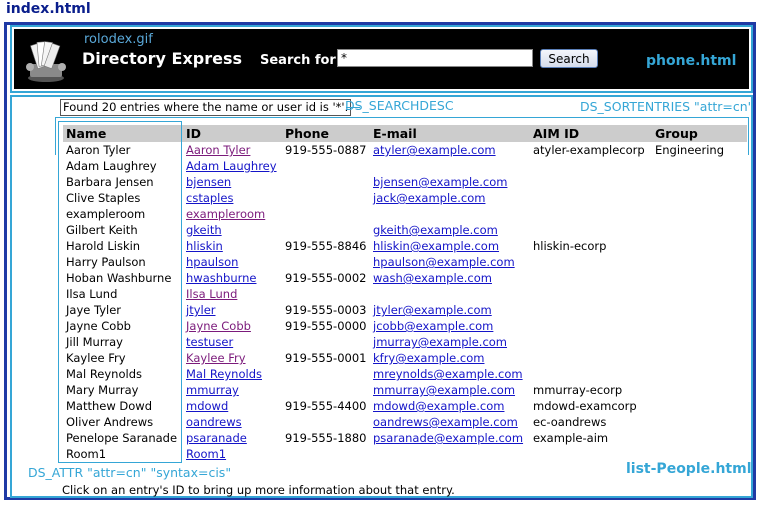 This screenshot has width=764, height=508. Describe the element at coordinates (218, 326) in the screenshot. I see `id-link: Jayne Cobb` at that location.